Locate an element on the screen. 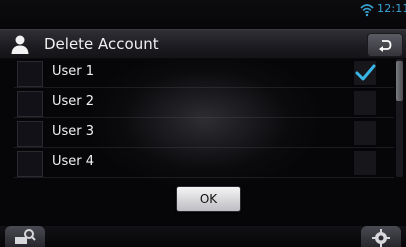  account-label: User 1 is located at coordinates (73, 71).